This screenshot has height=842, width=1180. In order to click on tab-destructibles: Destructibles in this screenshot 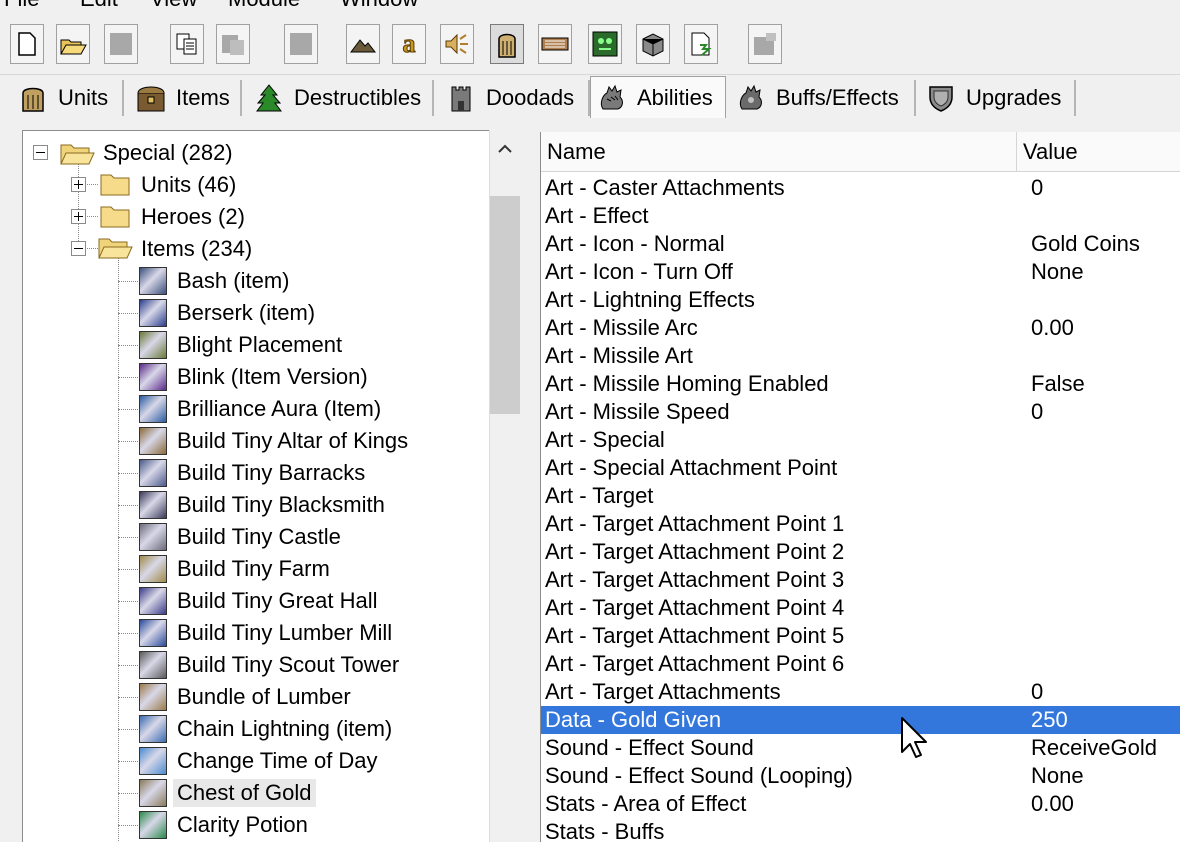, I will do `click(341, 98)`.